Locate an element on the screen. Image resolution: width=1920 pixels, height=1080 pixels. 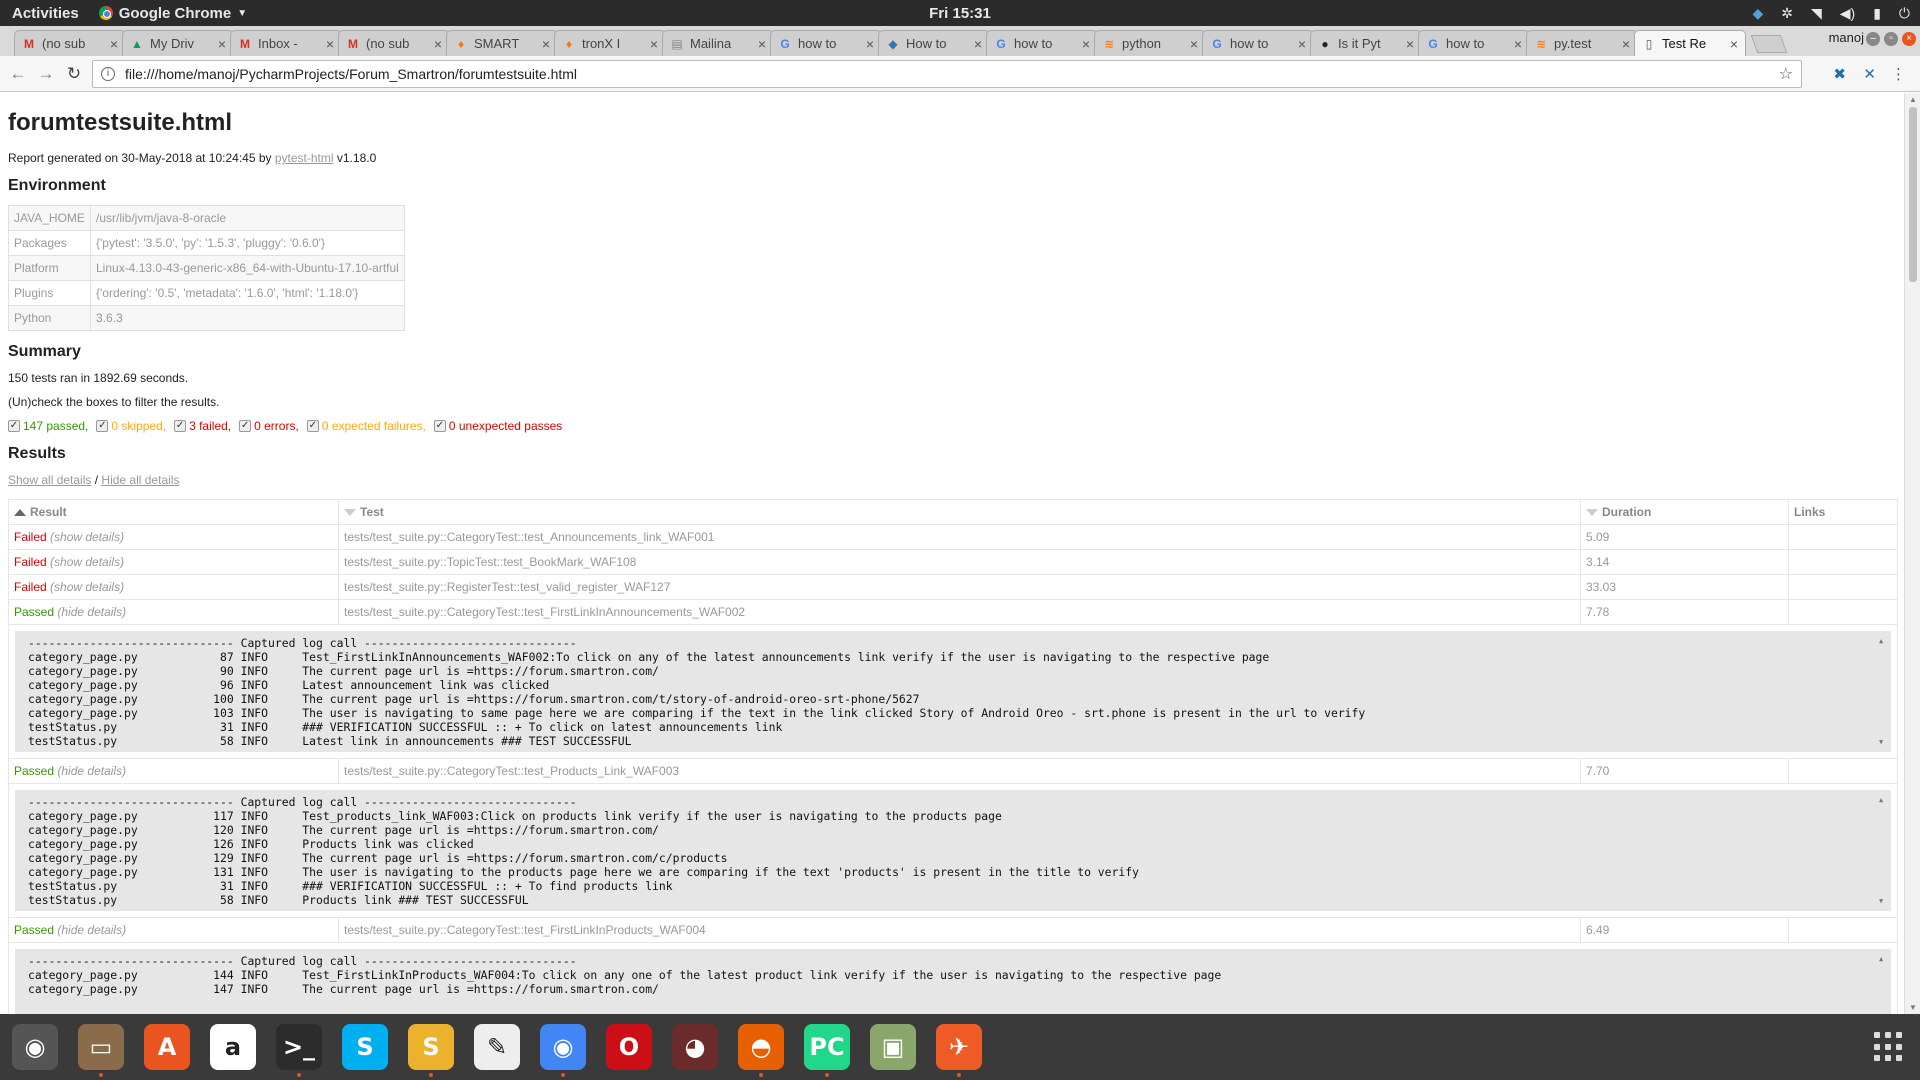
info-icon: i is located at coordinates (108, 74).